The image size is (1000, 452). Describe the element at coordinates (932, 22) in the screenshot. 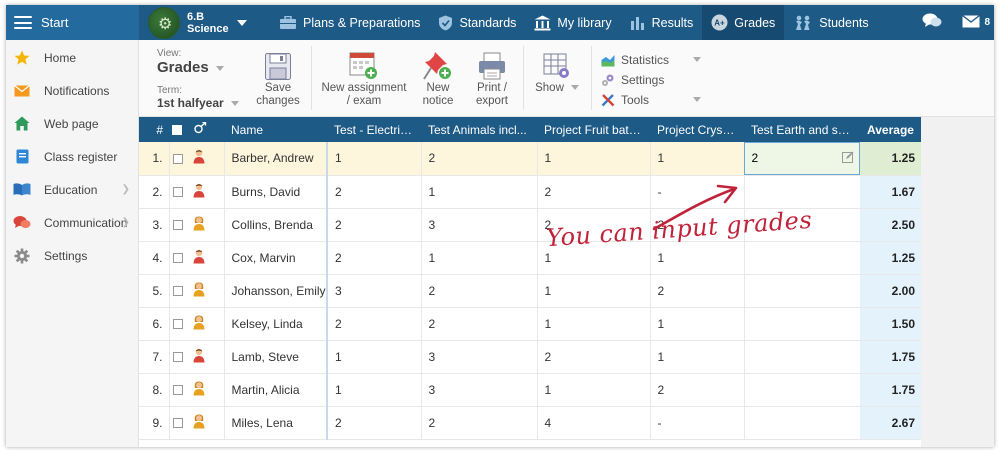

I see `chat-bubbles-icon` at that location.